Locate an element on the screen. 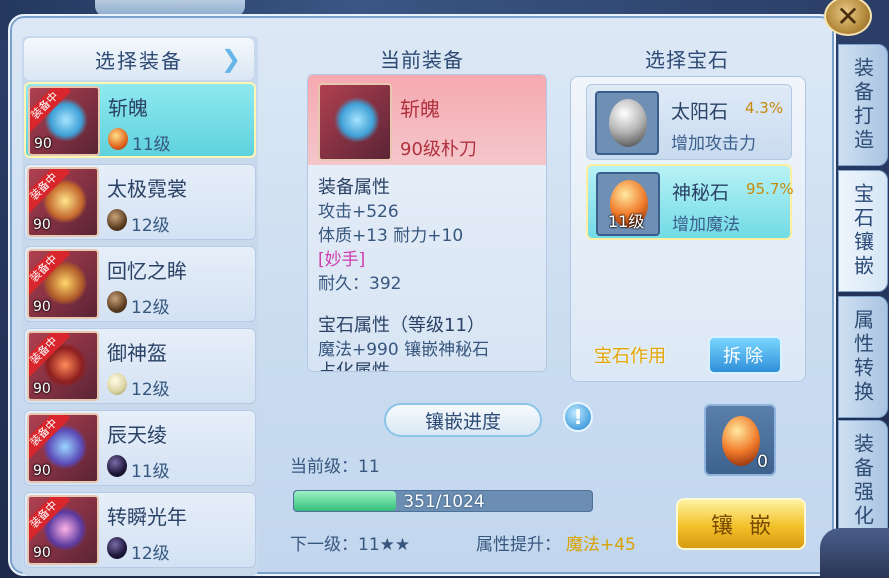  sun-stone-icon is located at coordinates (628, 123).